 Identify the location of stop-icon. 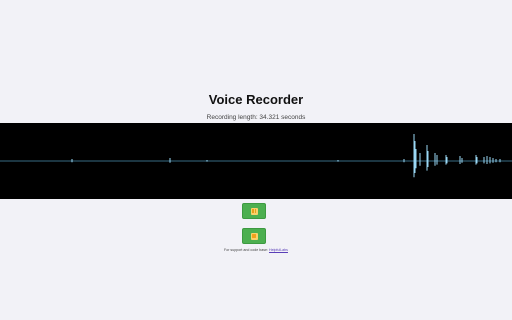
(254, 236).